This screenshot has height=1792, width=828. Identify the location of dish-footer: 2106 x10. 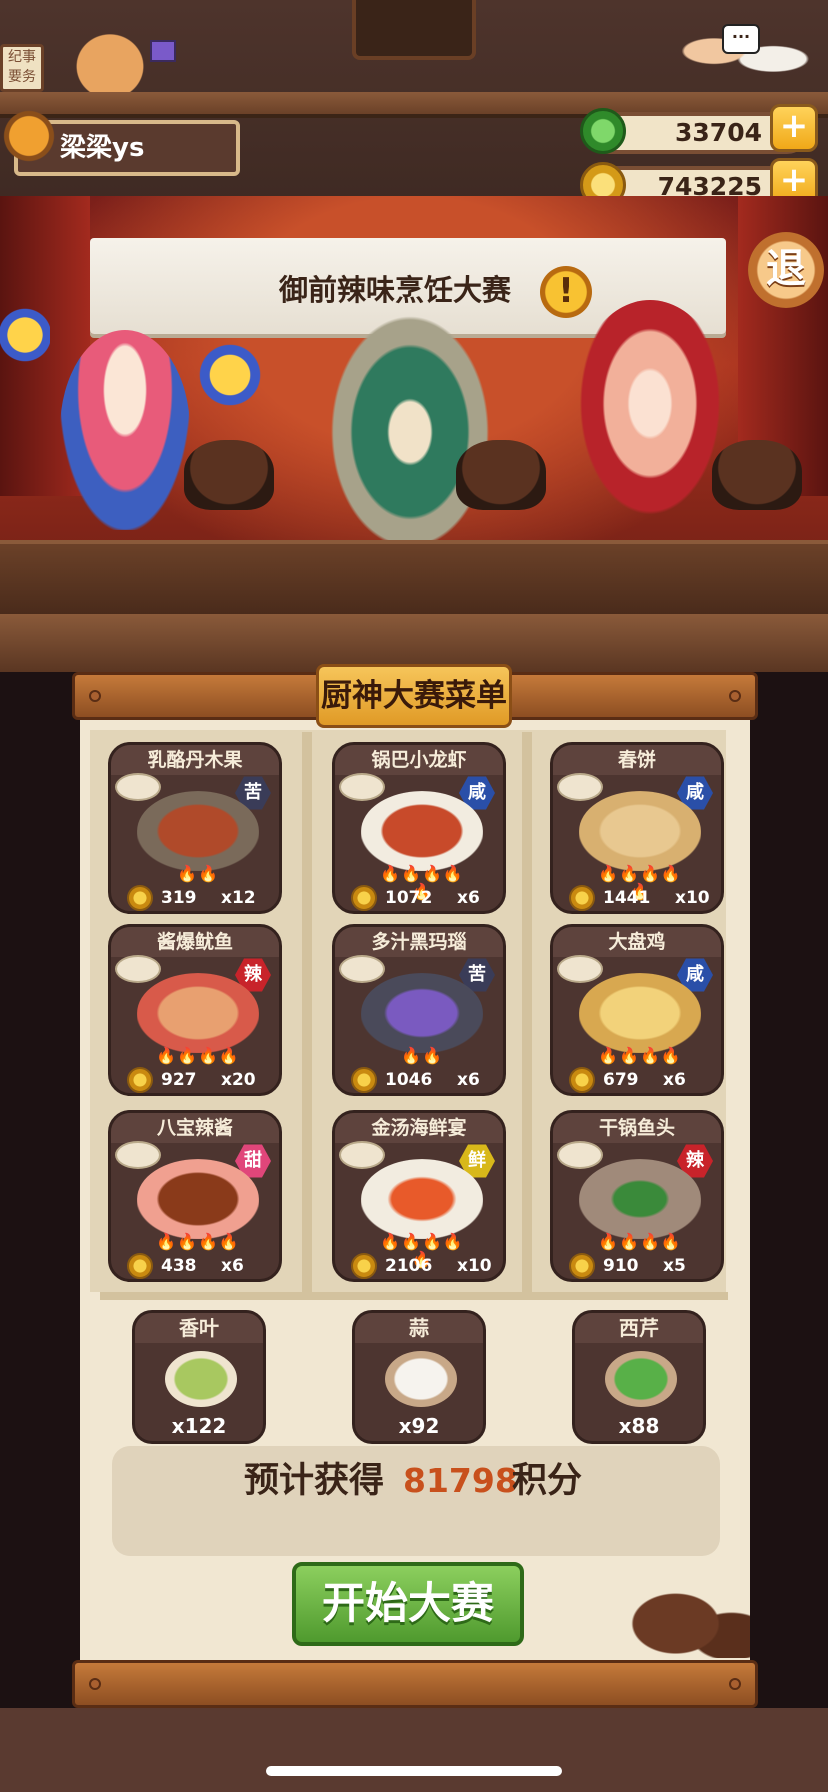
(419, 1264).